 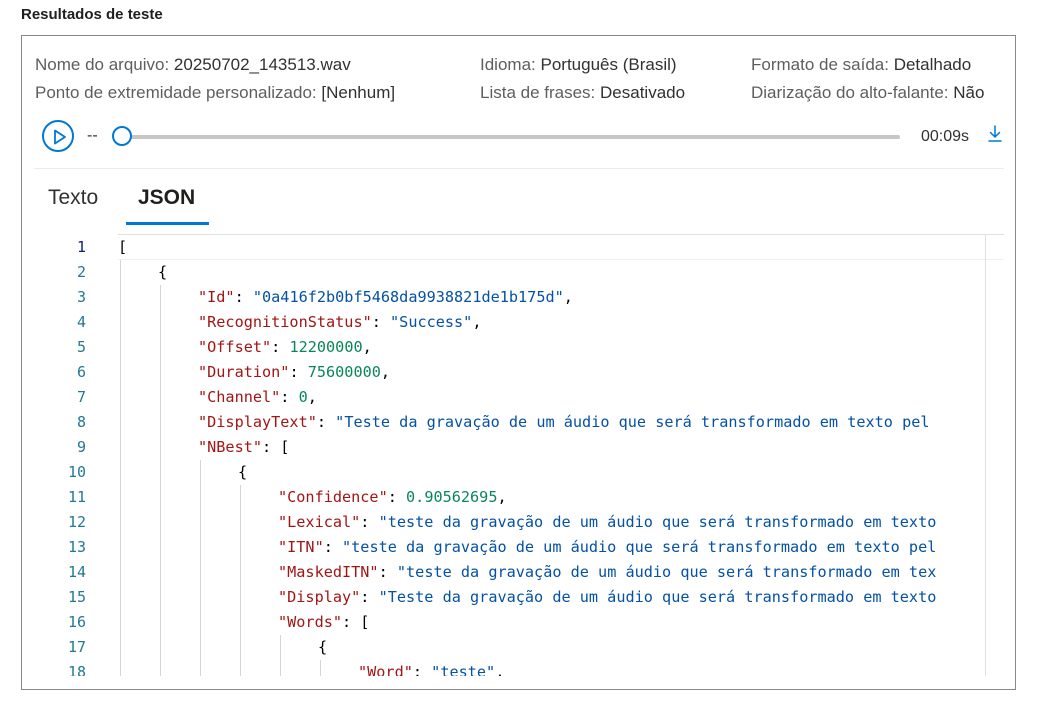 What do you see at coordinates (328, 572) in the screenshot?
I see `json-token-key: "MaskedITN"` at bounding box center [328, 572].